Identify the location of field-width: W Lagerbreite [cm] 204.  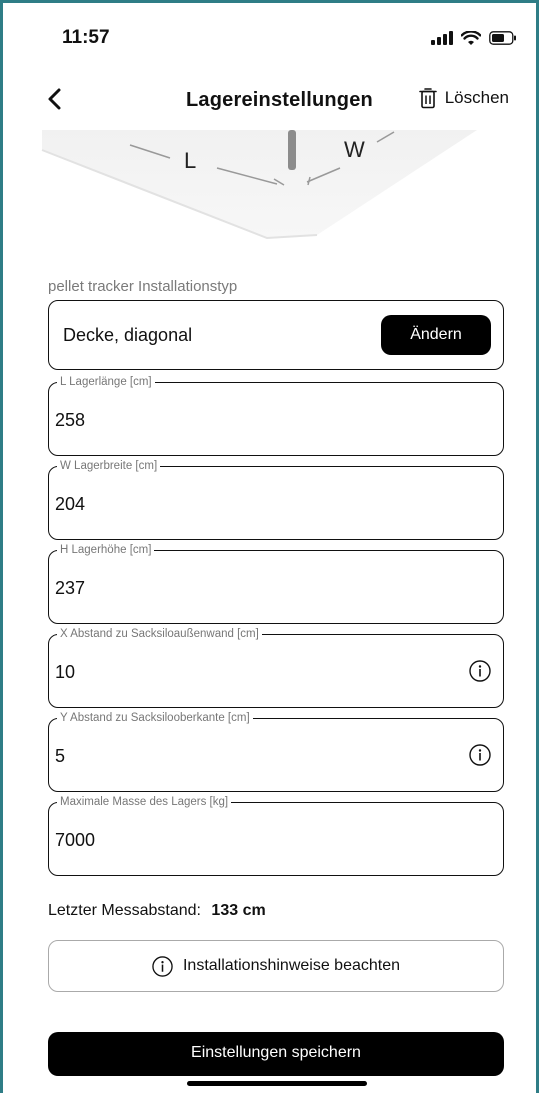
(276, 499).